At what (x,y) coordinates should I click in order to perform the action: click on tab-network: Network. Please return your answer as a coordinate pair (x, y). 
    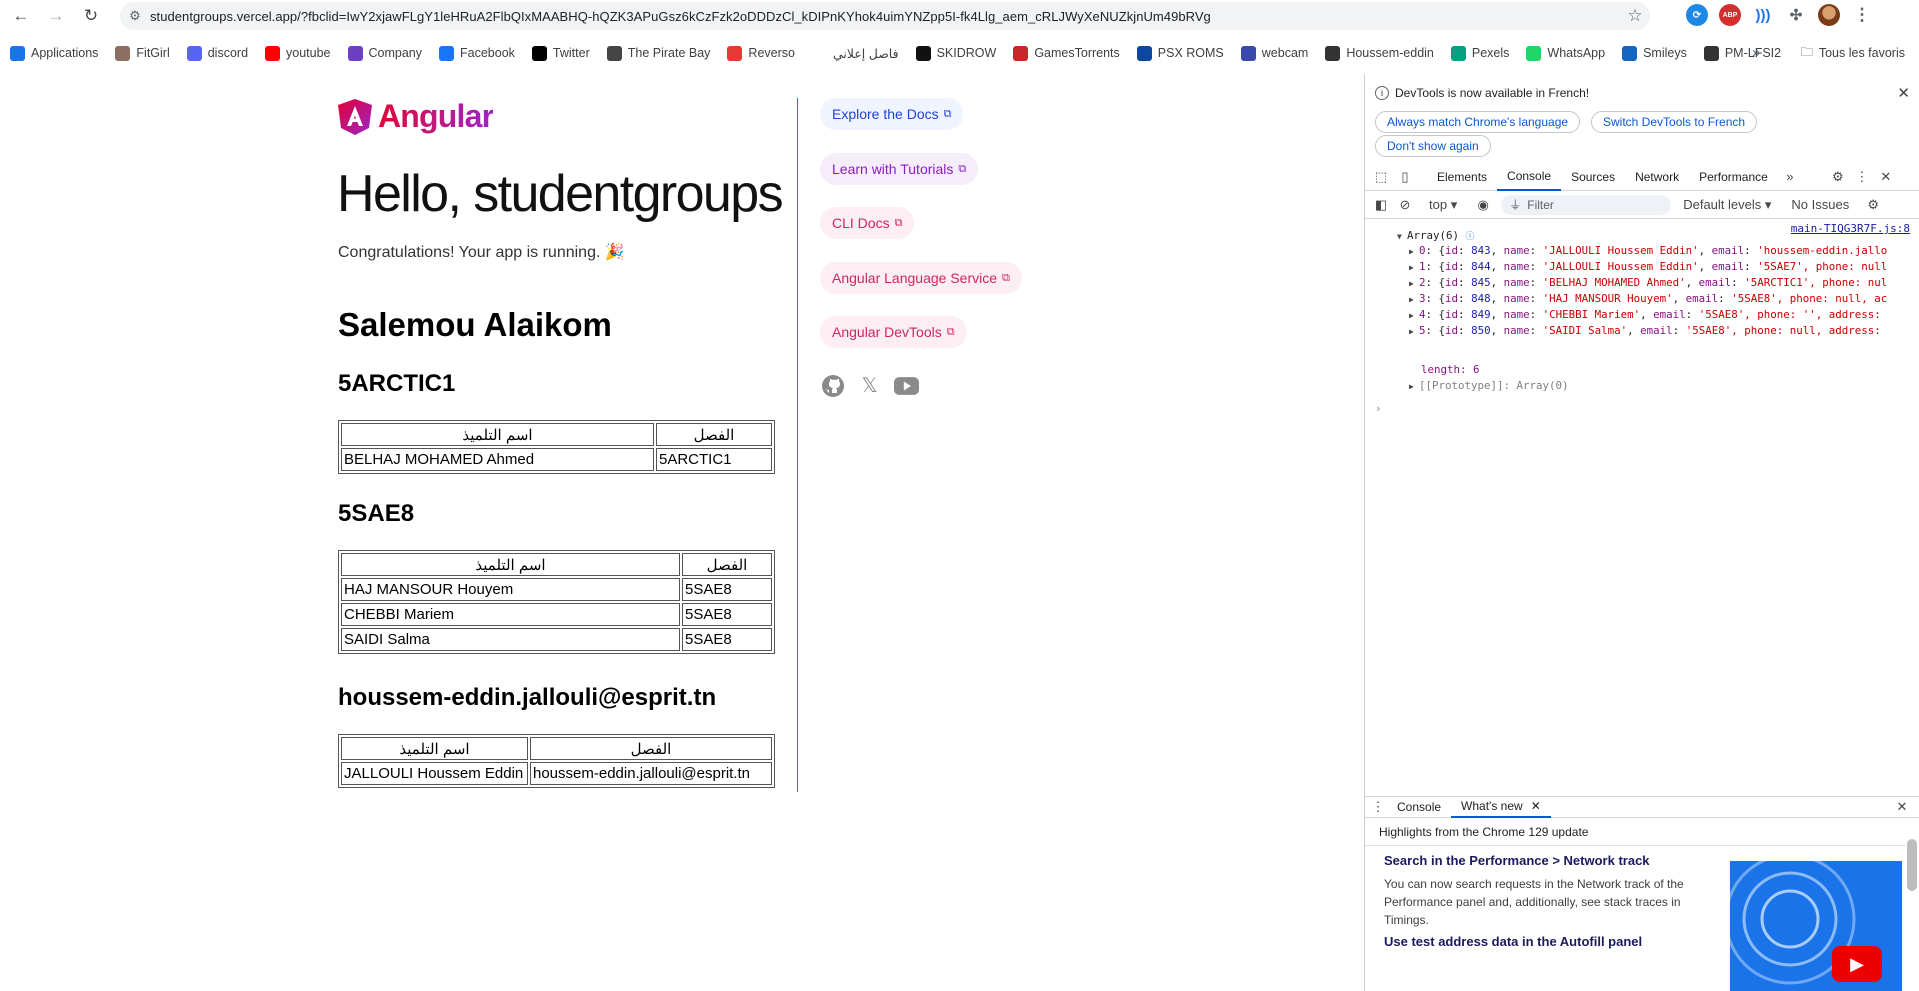
    Looking at the image, I should click on (1657, 177).